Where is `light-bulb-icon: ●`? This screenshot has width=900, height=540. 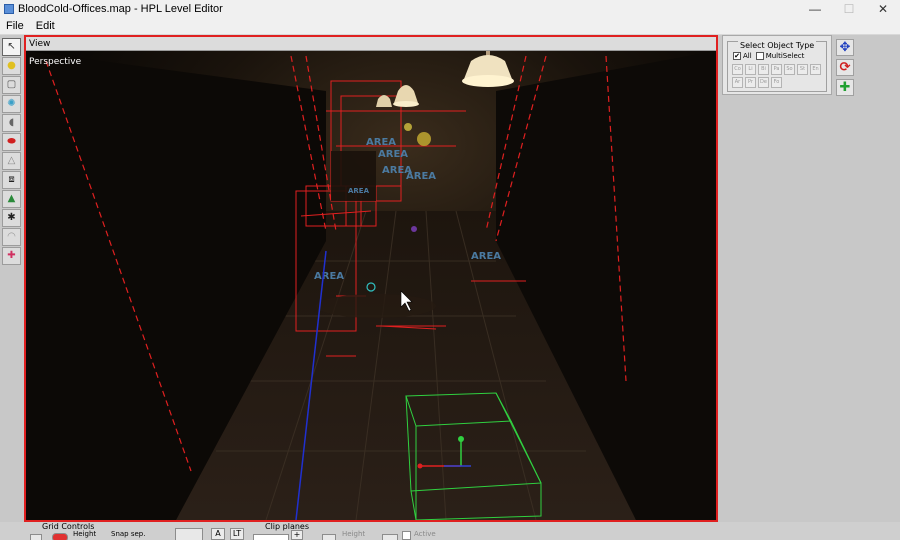 light-bulb-icon: ● is located at coordinates (11, 65).